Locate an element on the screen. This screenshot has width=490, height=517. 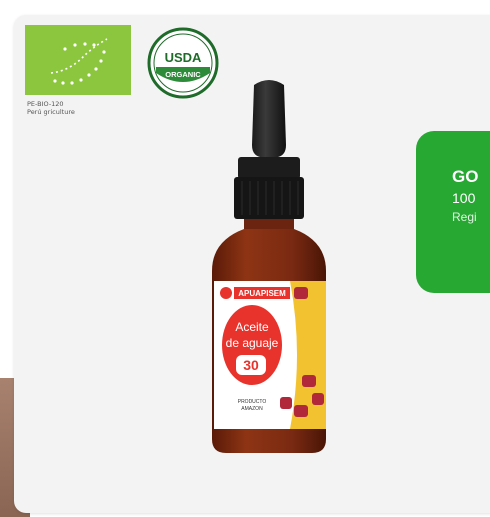
product-tagline-line2: AMAZON is located at coordinates (252, 409).